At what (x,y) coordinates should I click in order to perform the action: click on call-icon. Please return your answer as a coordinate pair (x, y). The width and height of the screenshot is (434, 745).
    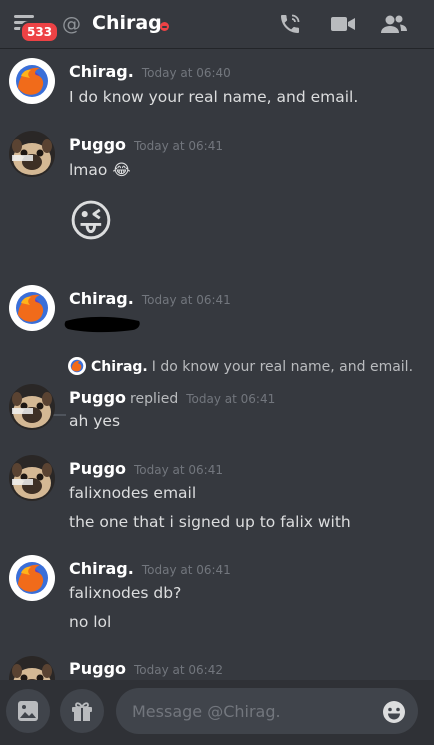
    Looking at the image, I should click on (290, 24).